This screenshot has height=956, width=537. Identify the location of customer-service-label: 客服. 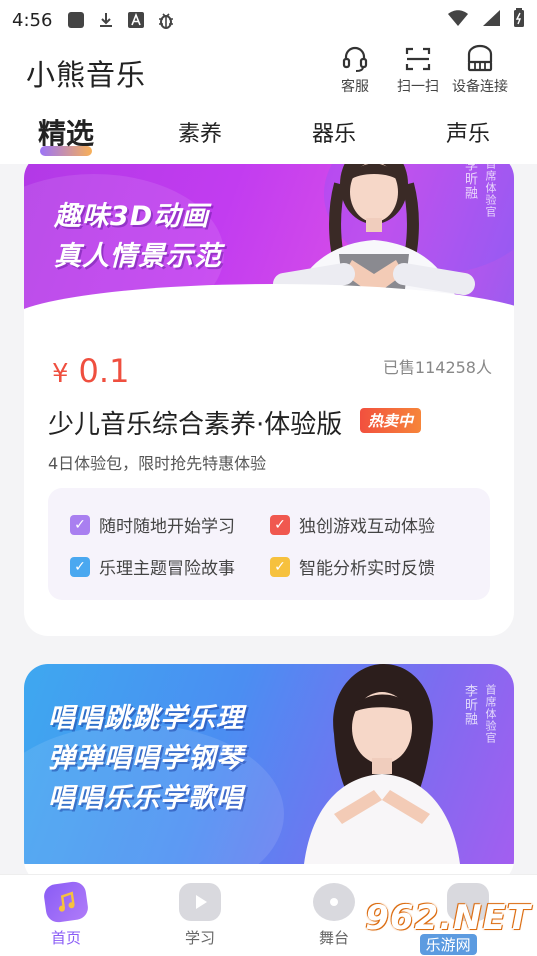
(355, 87).